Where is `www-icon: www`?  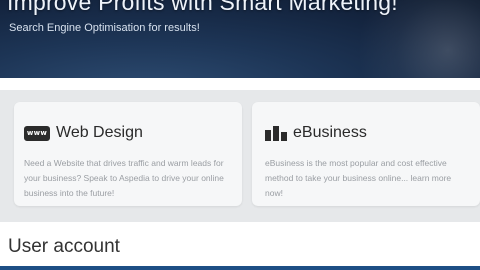 www-icon: www is located at coordinates (37, 133).